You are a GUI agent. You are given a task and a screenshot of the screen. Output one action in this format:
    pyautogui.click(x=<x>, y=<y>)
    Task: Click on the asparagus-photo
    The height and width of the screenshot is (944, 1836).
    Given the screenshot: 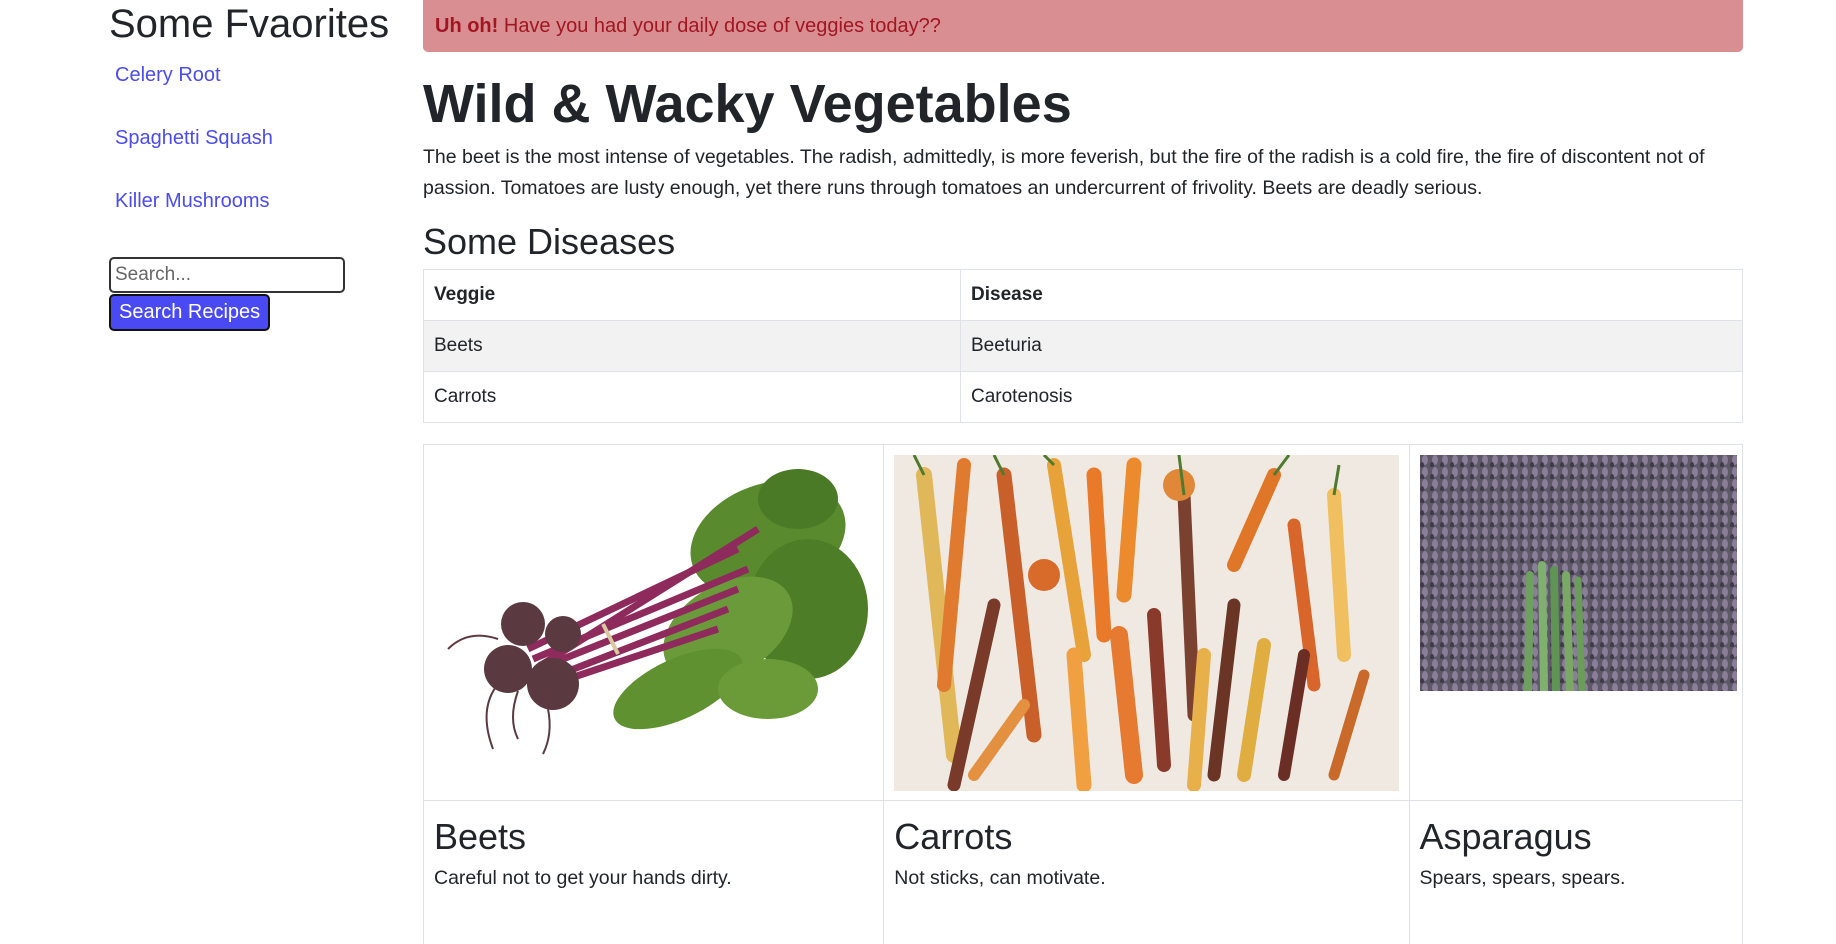 What is the action you would take?
    pyautogui.click(x=1575, y=623)
    